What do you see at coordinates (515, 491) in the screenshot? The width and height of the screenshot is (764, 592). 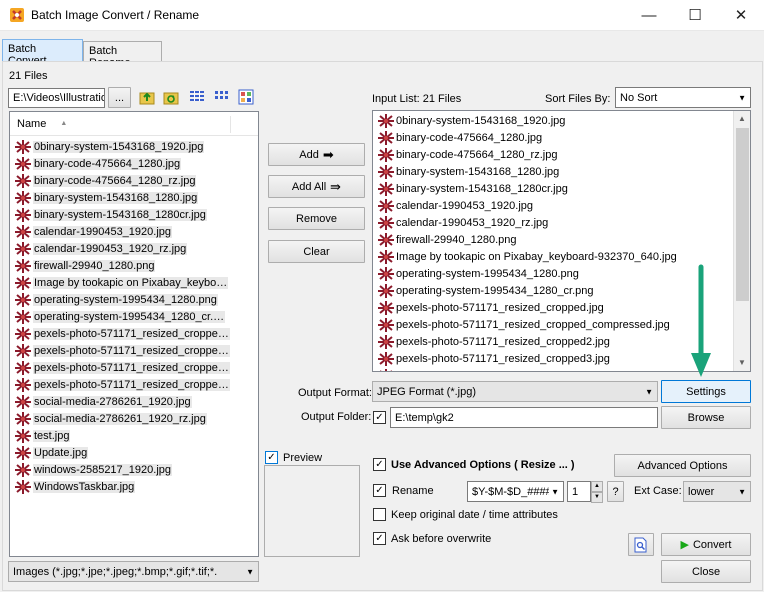 I see `rename-pattern-select: $Y-$M-$D_#### ▼` at bounding box center [515, 491].